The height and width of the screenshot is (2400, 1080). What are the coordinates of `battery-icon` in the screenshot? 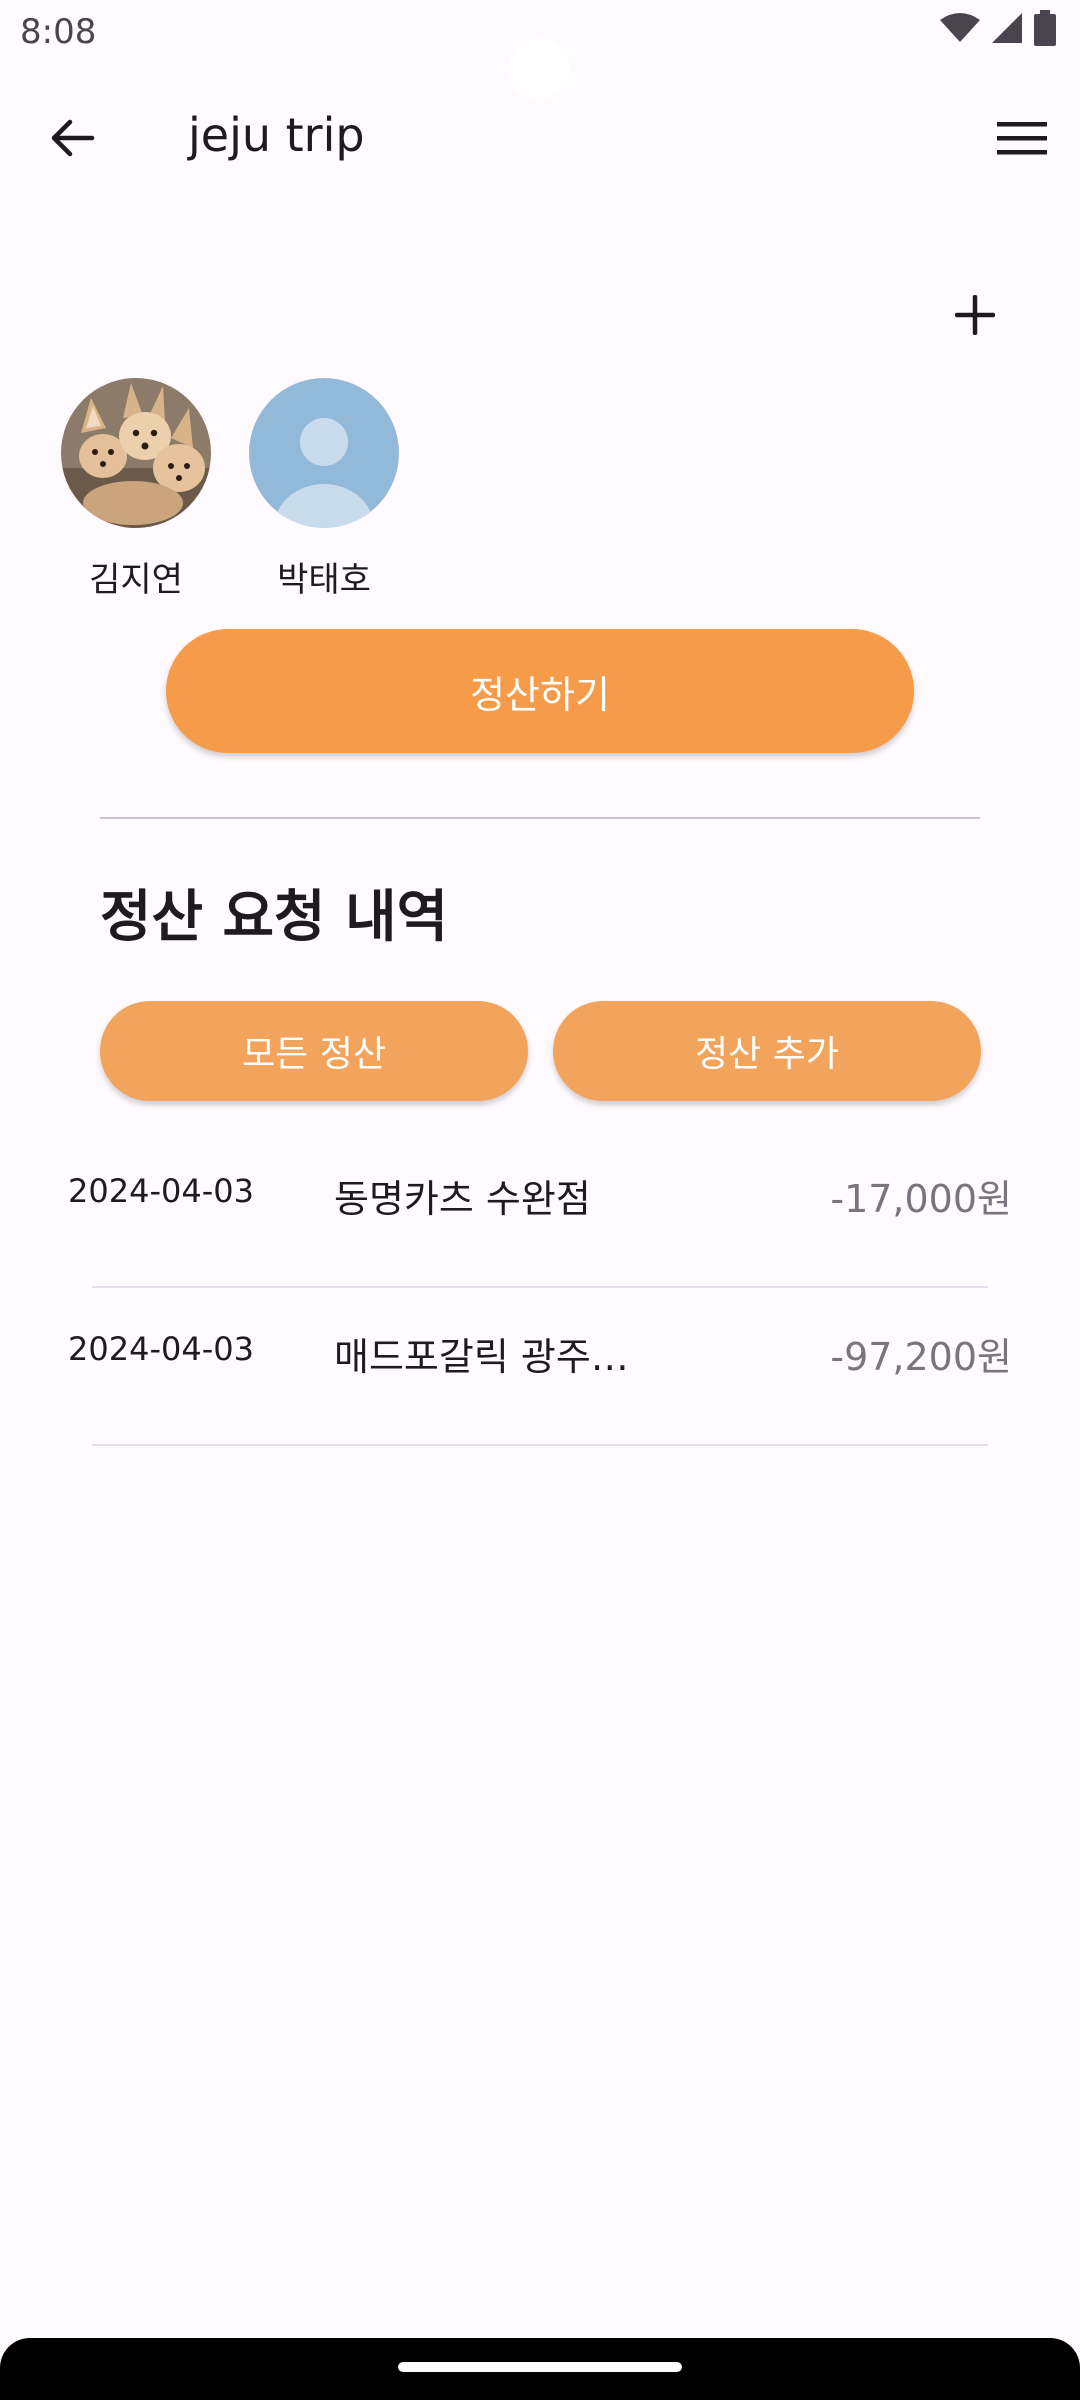 It's located at (1045, 28).